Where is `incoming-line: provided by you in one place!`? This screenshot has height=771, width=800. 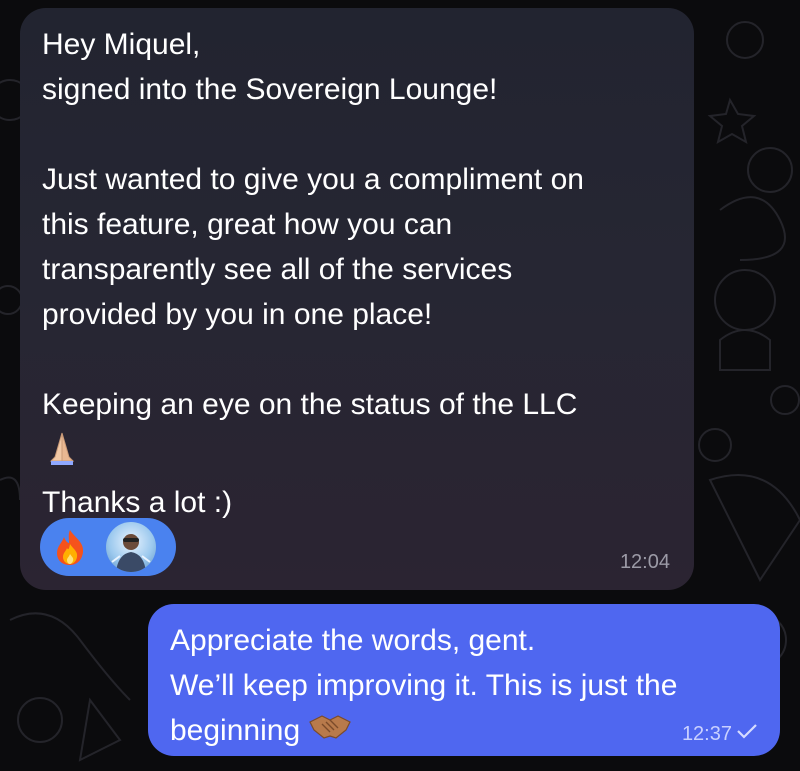
incoming-line: provided by you in one place! is located at coordinates (237, 314).